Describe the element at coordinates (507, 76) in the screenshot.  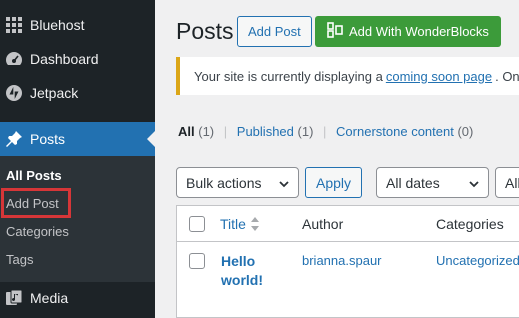
I see `notice-text-end: . Onc` at that location.